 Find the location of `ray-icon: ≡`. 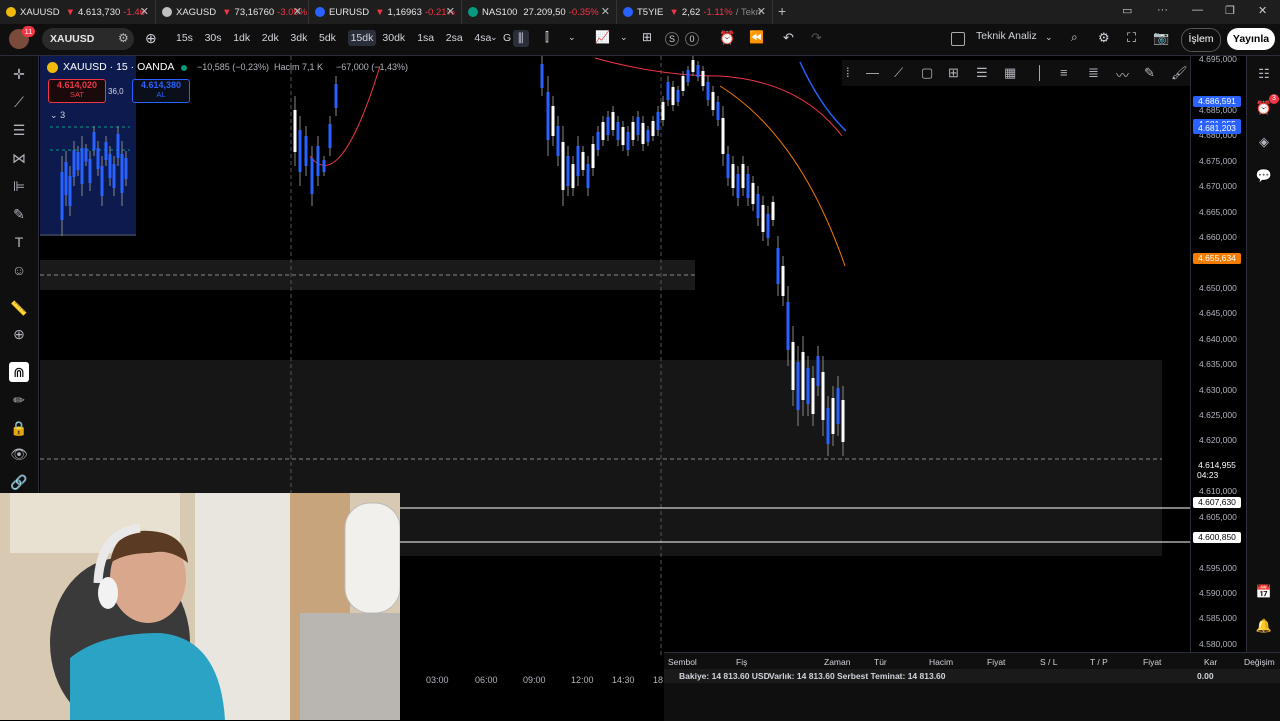

ray-icon: ≡ is located at coordinates (1064, 72).